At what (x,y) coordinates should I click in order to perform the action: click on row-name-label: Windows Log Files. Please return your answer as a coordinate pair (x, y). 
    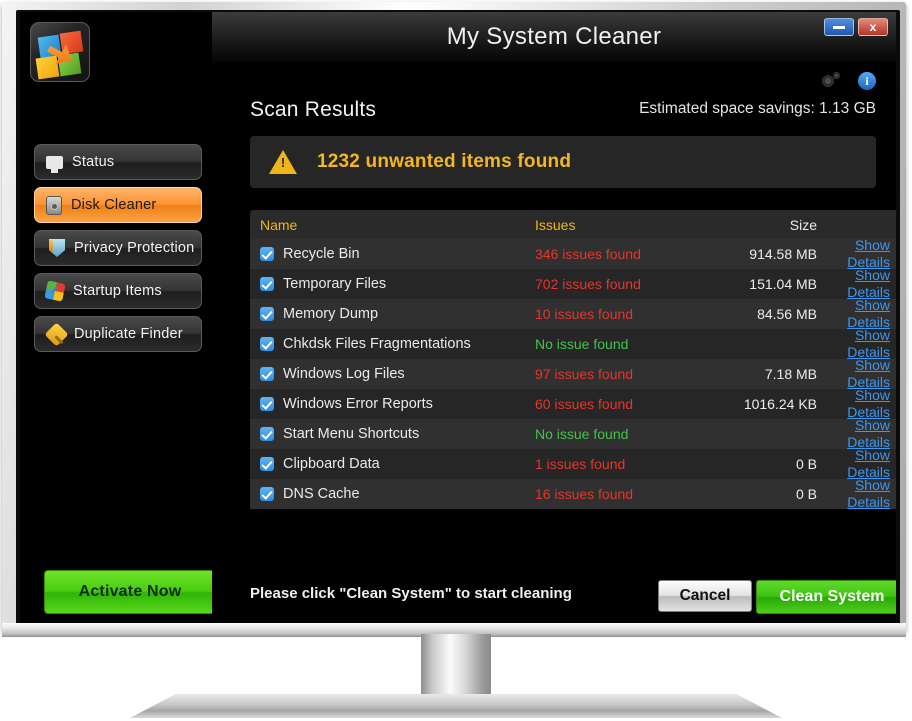
    Looking at the image, I should click on (344, 374).